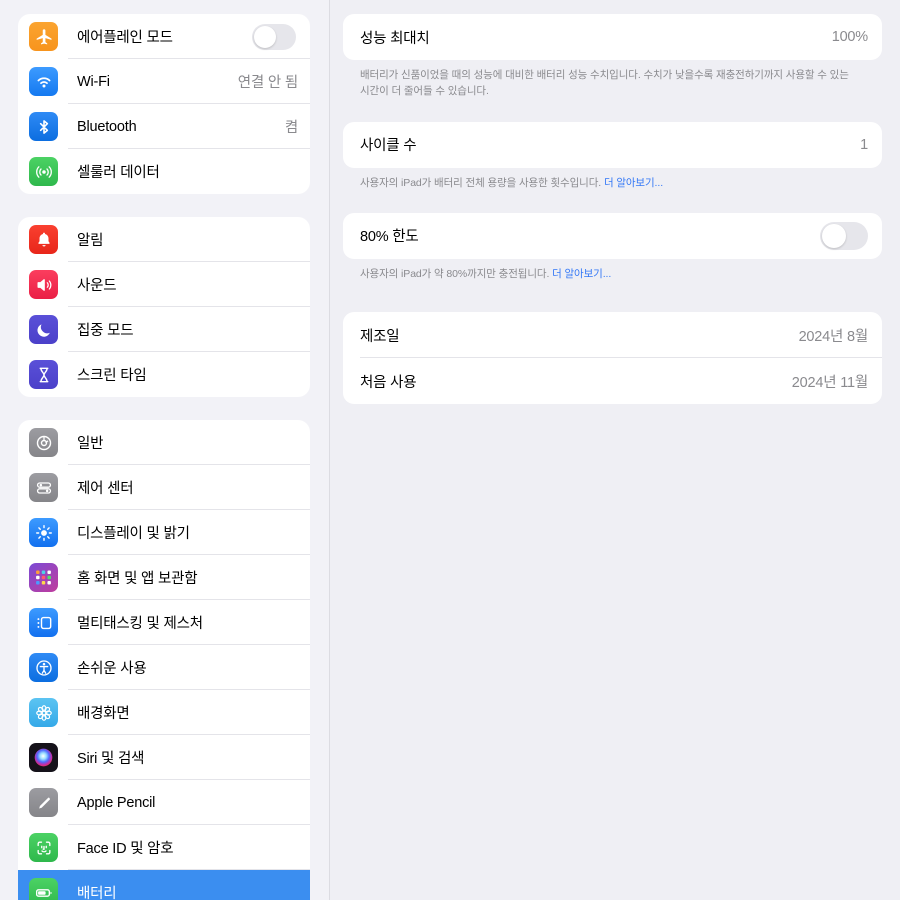 Image resolution: width=900 pixels, height=900 pixels. Describe the element at coordinates (849, 37) in the screenshot. I see `max-capacity-value: 100%` at that location.